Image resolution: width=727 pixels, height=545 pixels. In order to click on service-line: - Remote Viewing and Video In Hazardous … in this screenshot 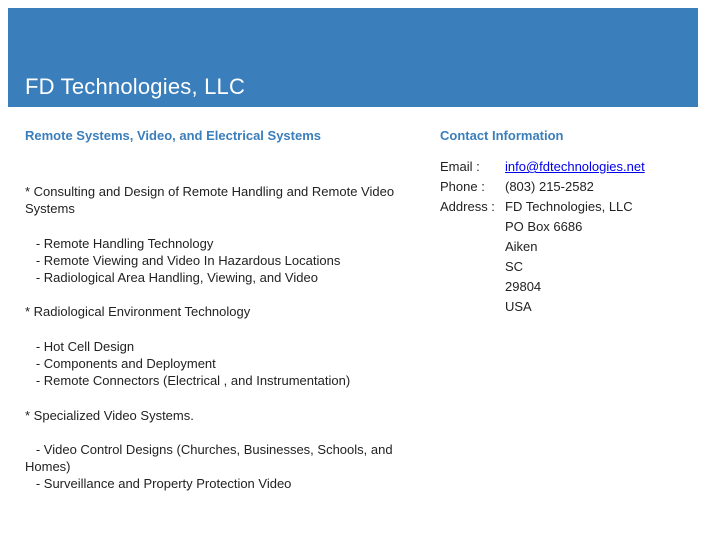, I will do `click(183, 260)`.